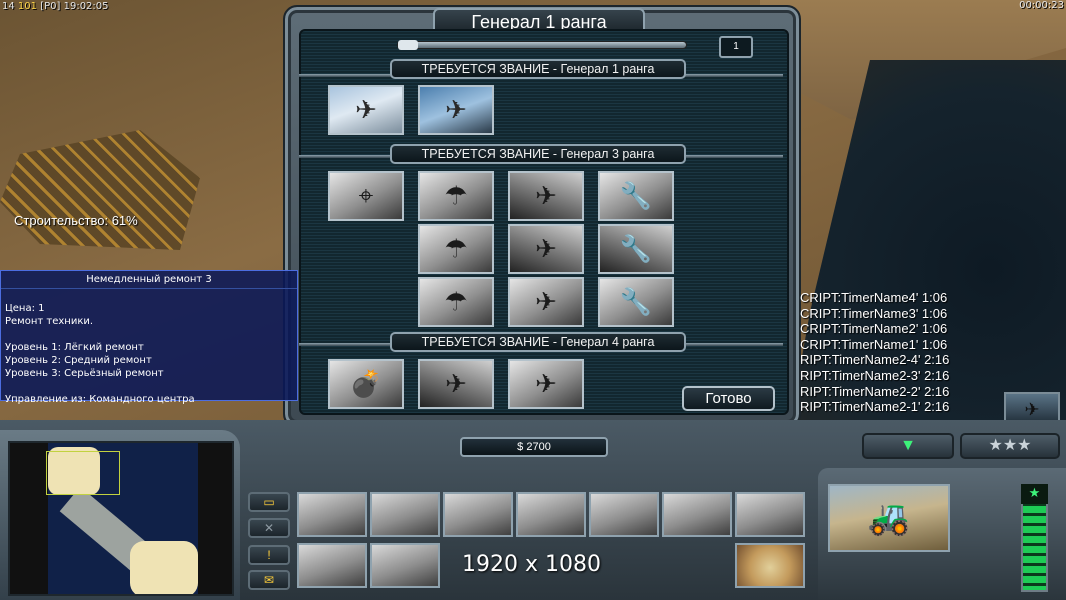  I want to click on gunship-icon: ✈, so click(546, 301).